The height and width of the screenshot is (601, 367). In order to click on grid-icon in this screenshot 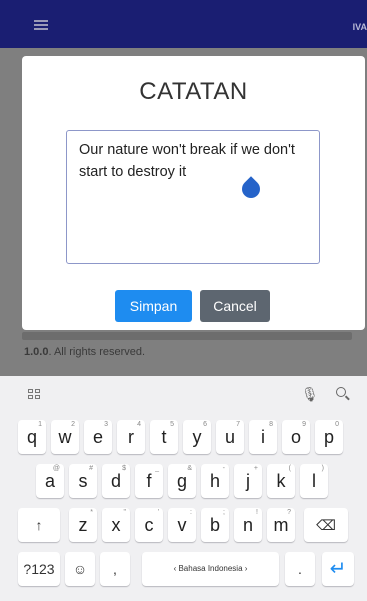, I will do `click(34, 394)`.